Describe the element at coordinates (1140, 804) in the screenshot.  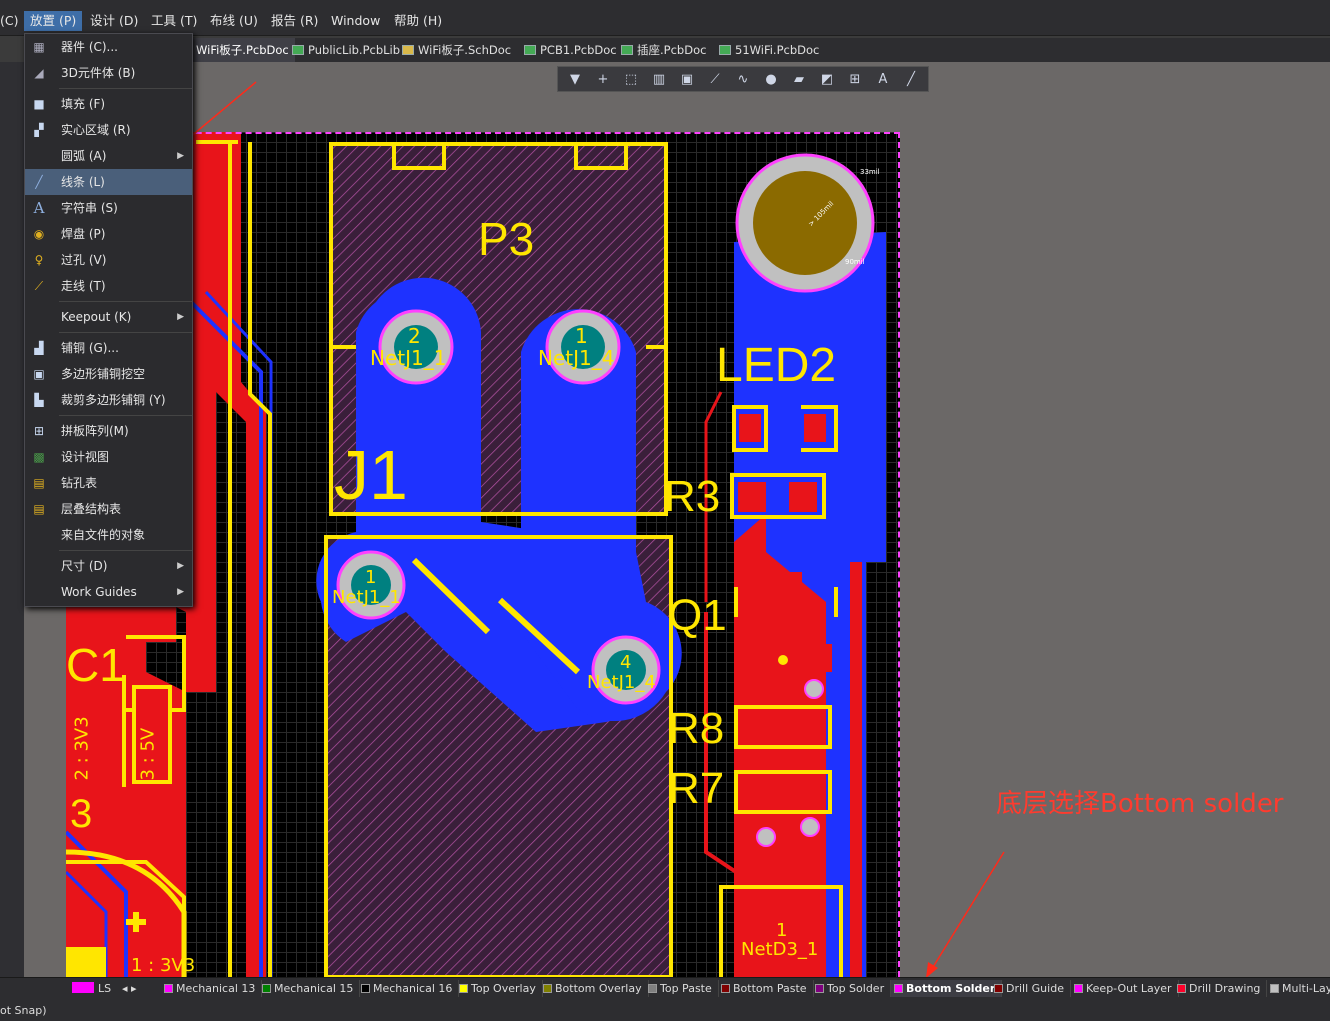
I see `annotation-text: 底层选择Bottom solder` at that location.